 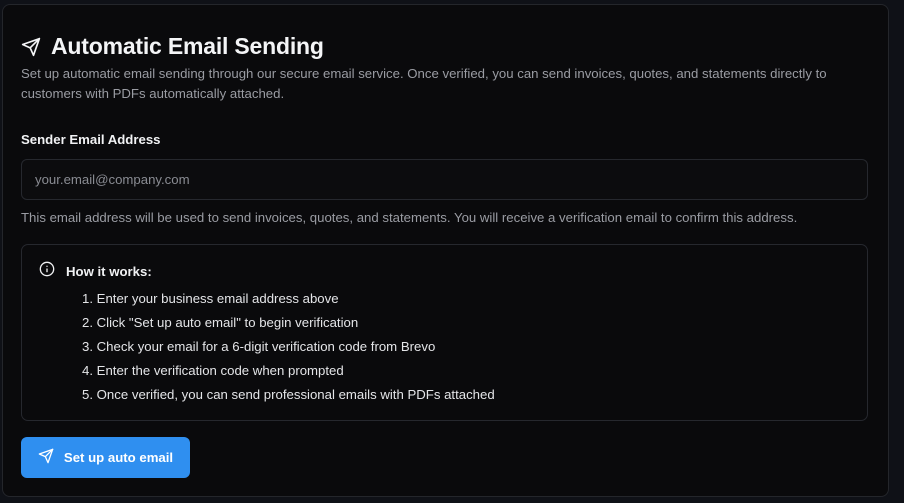 I want to click on card-header: Automatic Email Sending, so click(x=172, y=46).